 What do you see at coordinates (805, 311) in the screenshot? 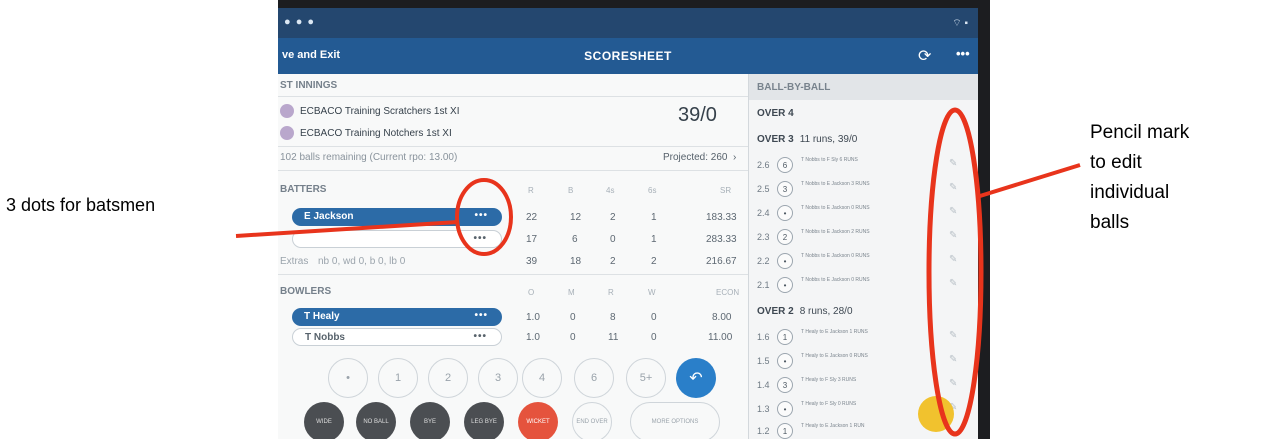
I see `over-2-header: OVER 2 8 runs, 28/0` at bounding box center [805, 311].